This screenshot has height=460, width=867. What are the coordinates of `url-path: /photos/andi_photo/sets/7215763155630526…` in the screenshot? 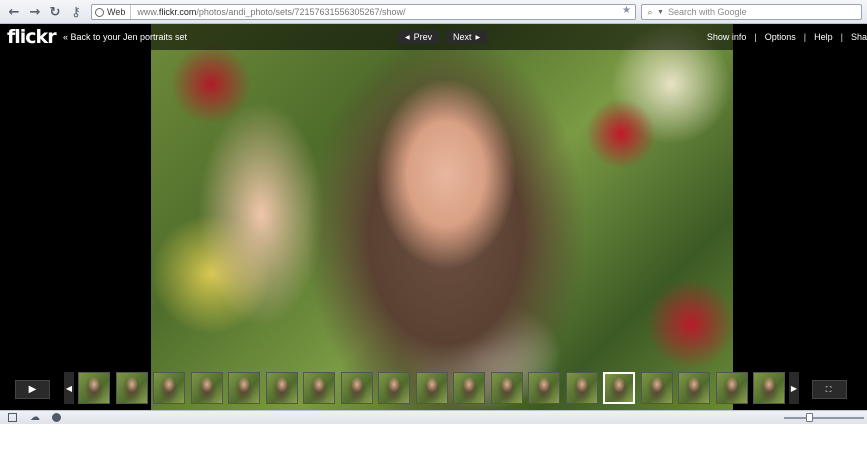 It's located at (301, 12).